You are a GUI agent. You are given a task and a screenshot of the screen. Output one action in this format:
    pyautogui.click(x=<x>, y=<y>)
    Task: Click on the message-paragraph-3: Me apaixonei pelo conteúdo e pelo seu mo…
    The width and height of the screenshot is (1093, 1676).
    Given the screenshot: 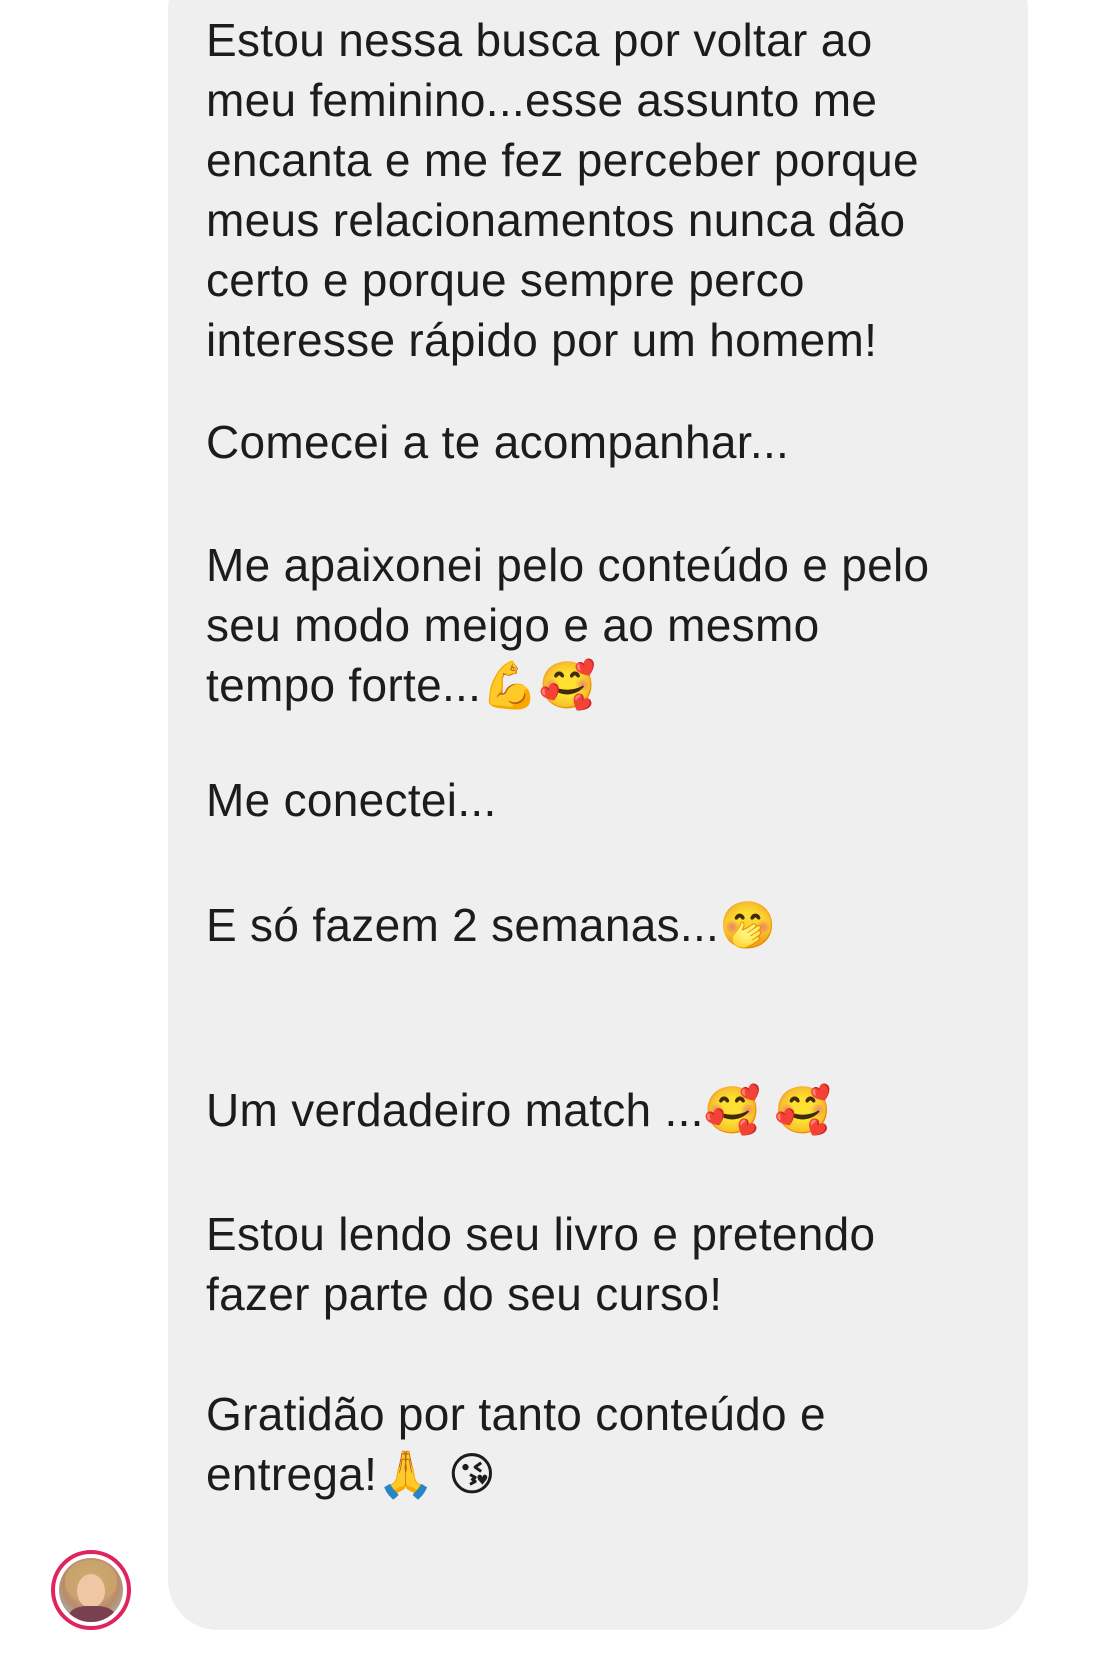 What is the action you would take?
    pyautogui.click(x=568, y=625)
    